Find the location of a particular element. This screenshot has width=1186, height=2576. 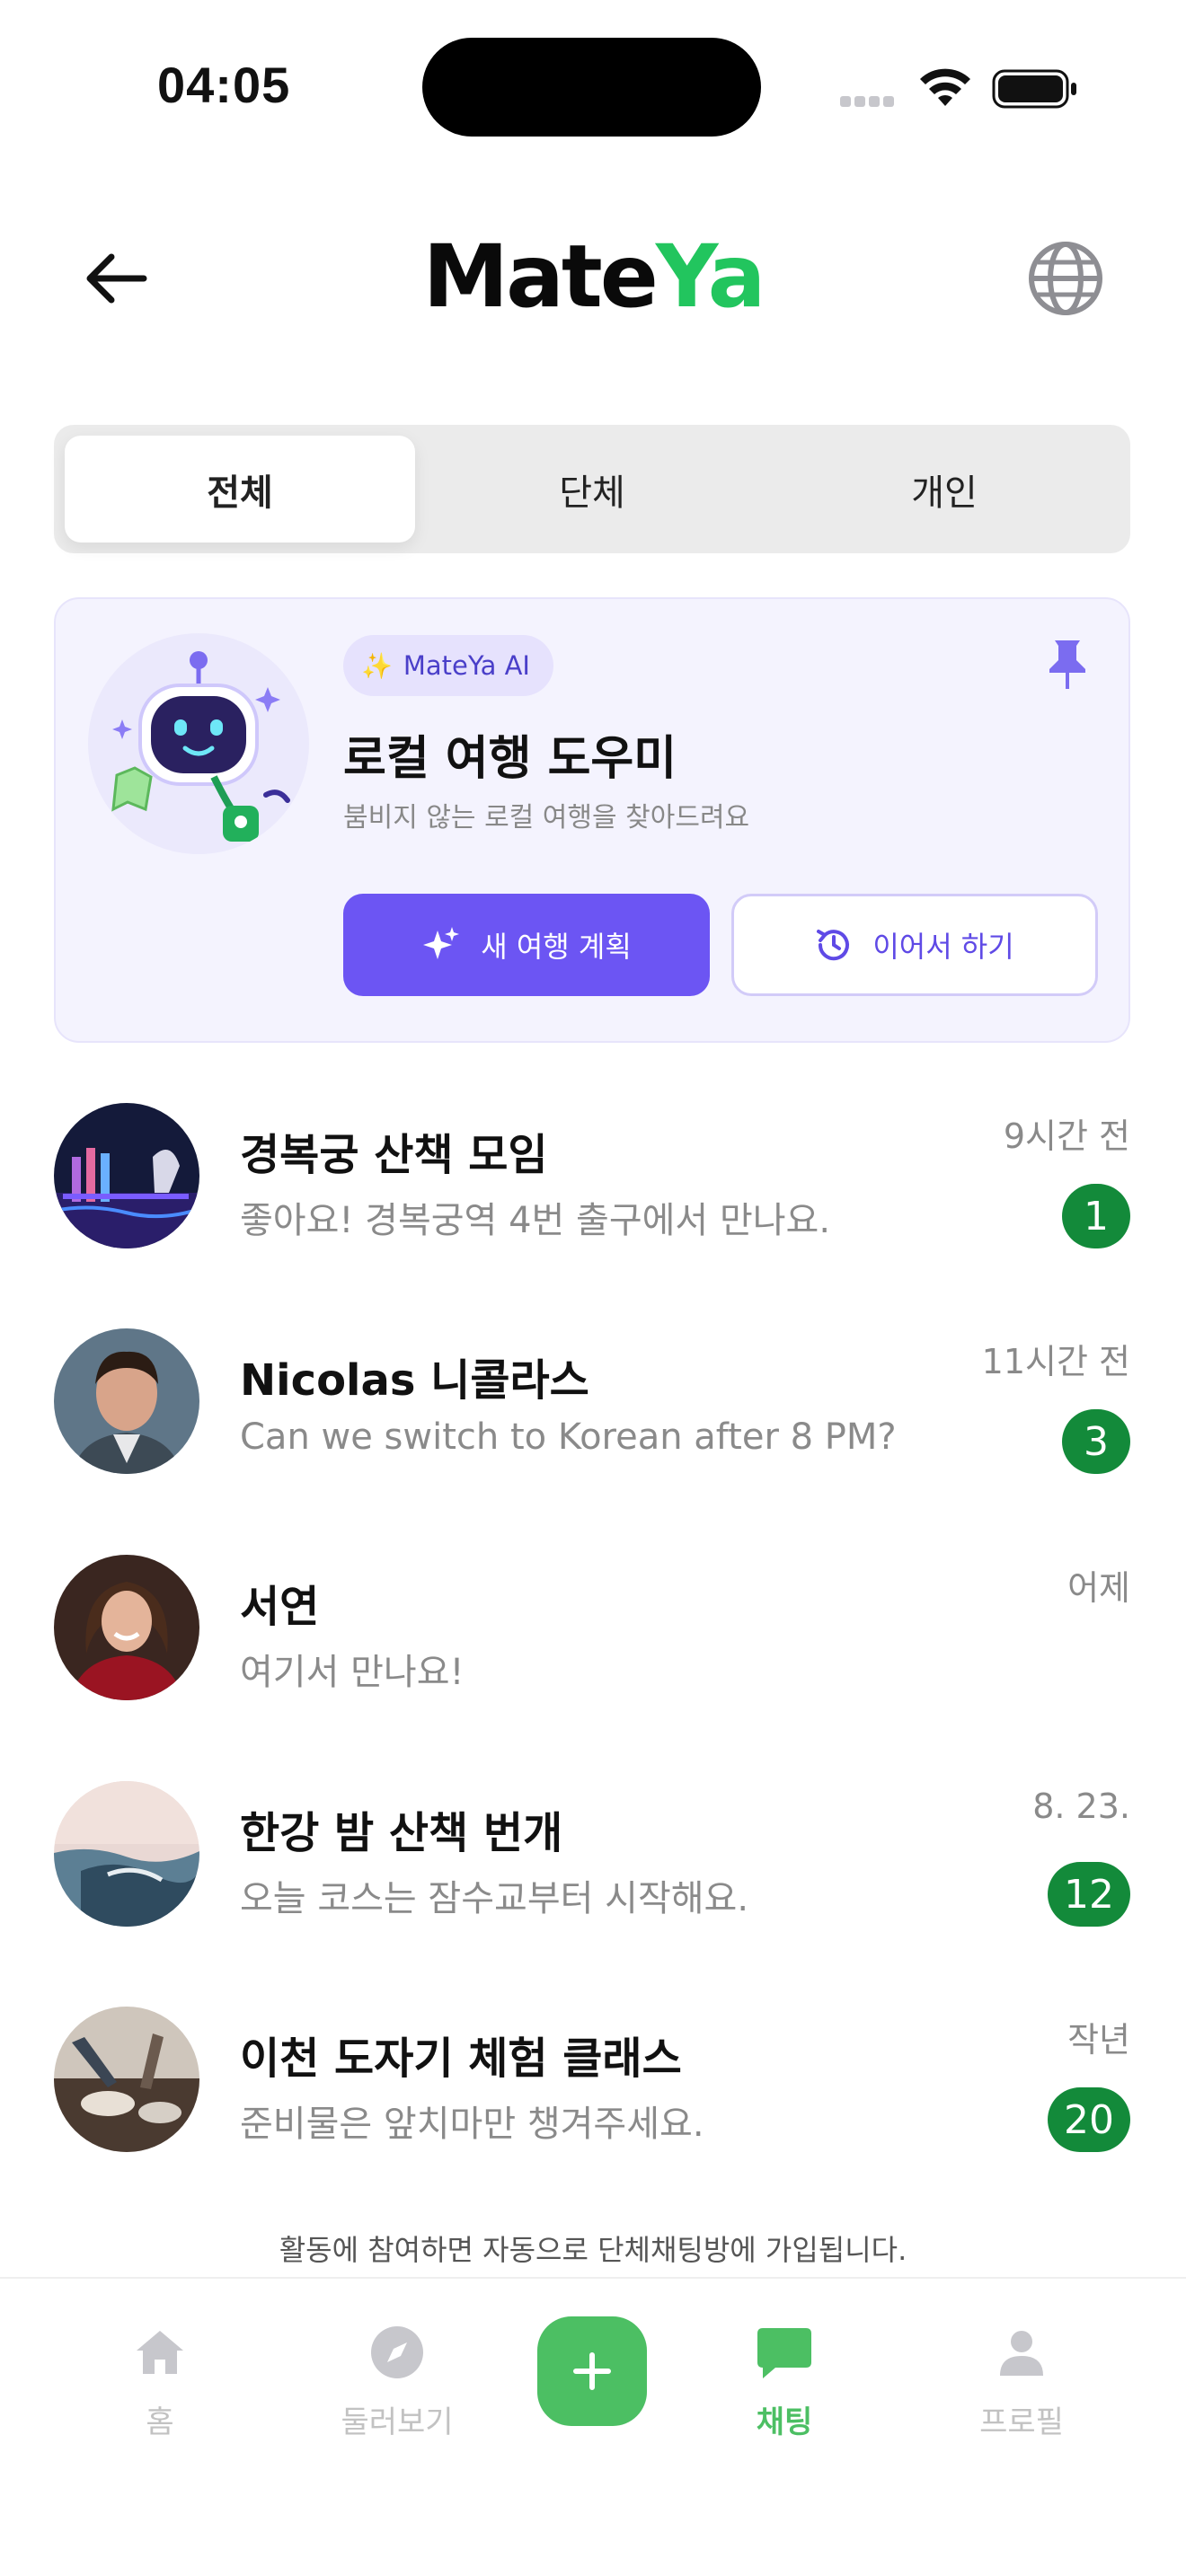

group-chat-info-note: 활동에 참여하면 자동으로 단체채팅방에 가입됩니다. is located at coordinates (593, 2250).